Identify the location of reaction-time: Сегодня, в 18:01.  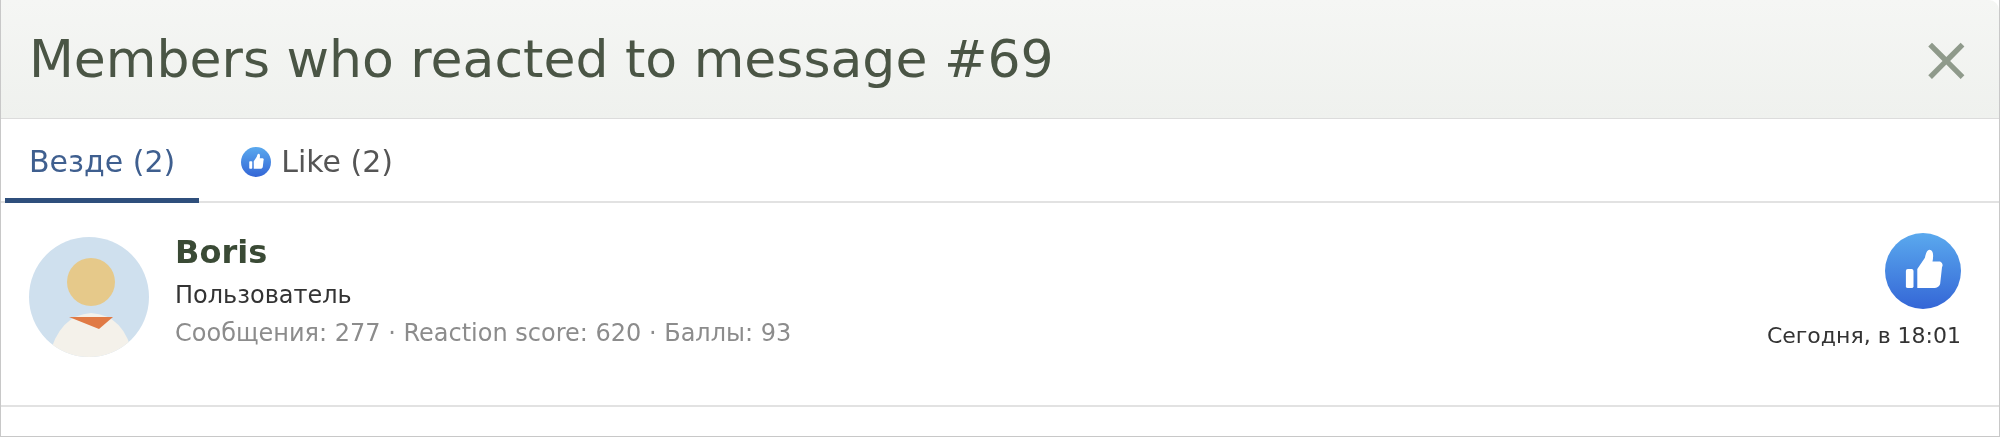
(1863, 335).